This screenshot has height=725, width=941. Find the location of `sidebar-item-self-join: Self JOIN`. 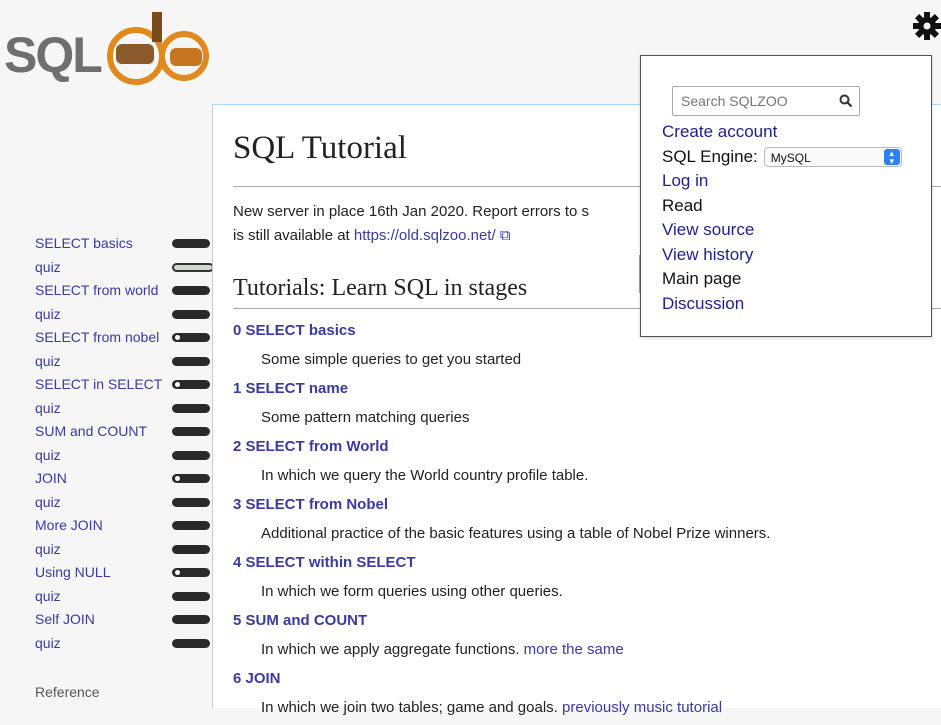

sidebar-item-self-join: Self JOIN is located at coordinates (106, 620).